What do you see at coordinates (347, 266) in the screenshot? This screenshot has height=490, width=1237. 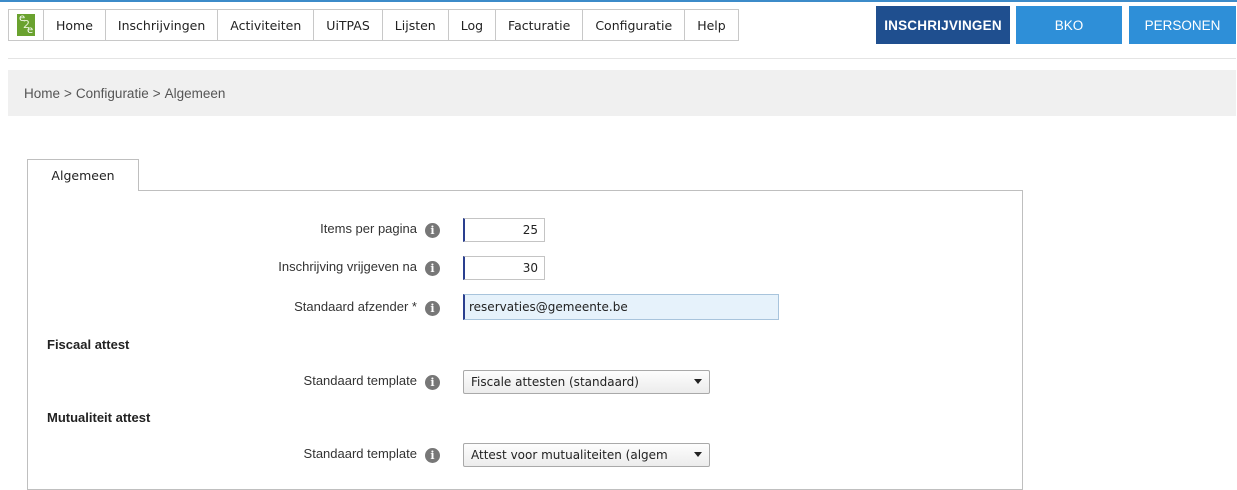 I see `inschrijving-vrijgeven-label: Inschrijving vrijgeven na` at bounding box center [347, 266].